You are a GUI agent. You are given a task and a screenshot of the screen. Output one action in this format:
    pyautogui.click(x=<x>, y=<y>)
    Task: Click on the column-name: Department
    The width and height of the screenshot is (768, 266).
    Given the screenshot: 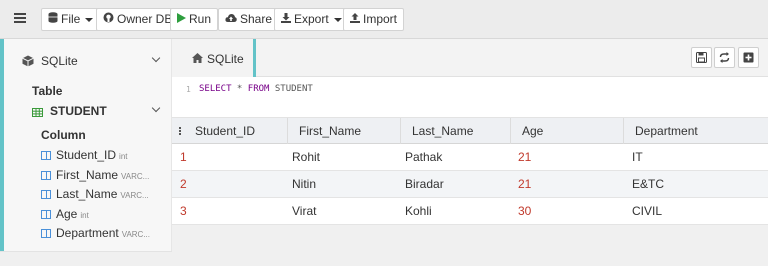 What is the action you would take?
    pyautogui.click(x=87, y=233)
    